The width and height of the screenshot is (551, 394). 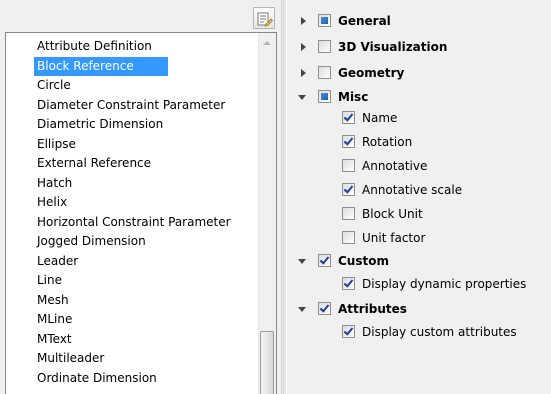 I want to click on list-item: Ordinate Dimension, so click(x=133, y=379).